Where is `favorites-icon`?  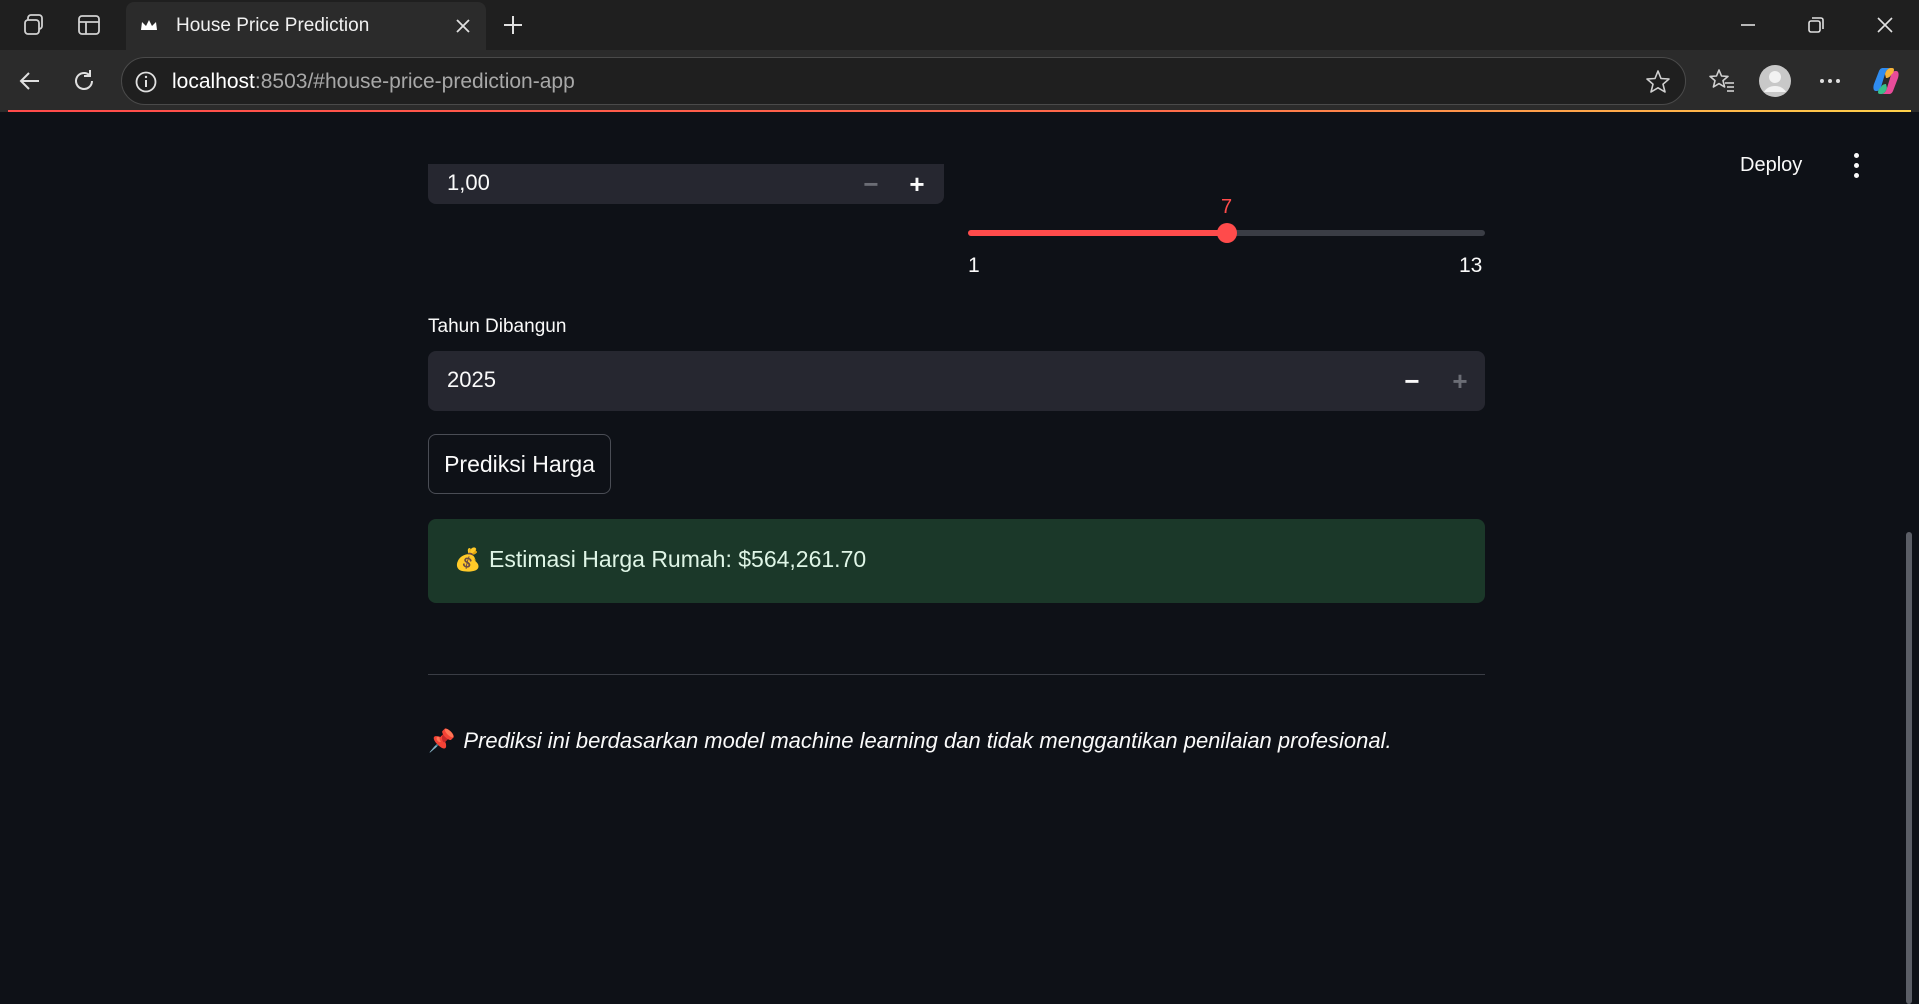
favorites-icon is located at coordinates (1722, 81).